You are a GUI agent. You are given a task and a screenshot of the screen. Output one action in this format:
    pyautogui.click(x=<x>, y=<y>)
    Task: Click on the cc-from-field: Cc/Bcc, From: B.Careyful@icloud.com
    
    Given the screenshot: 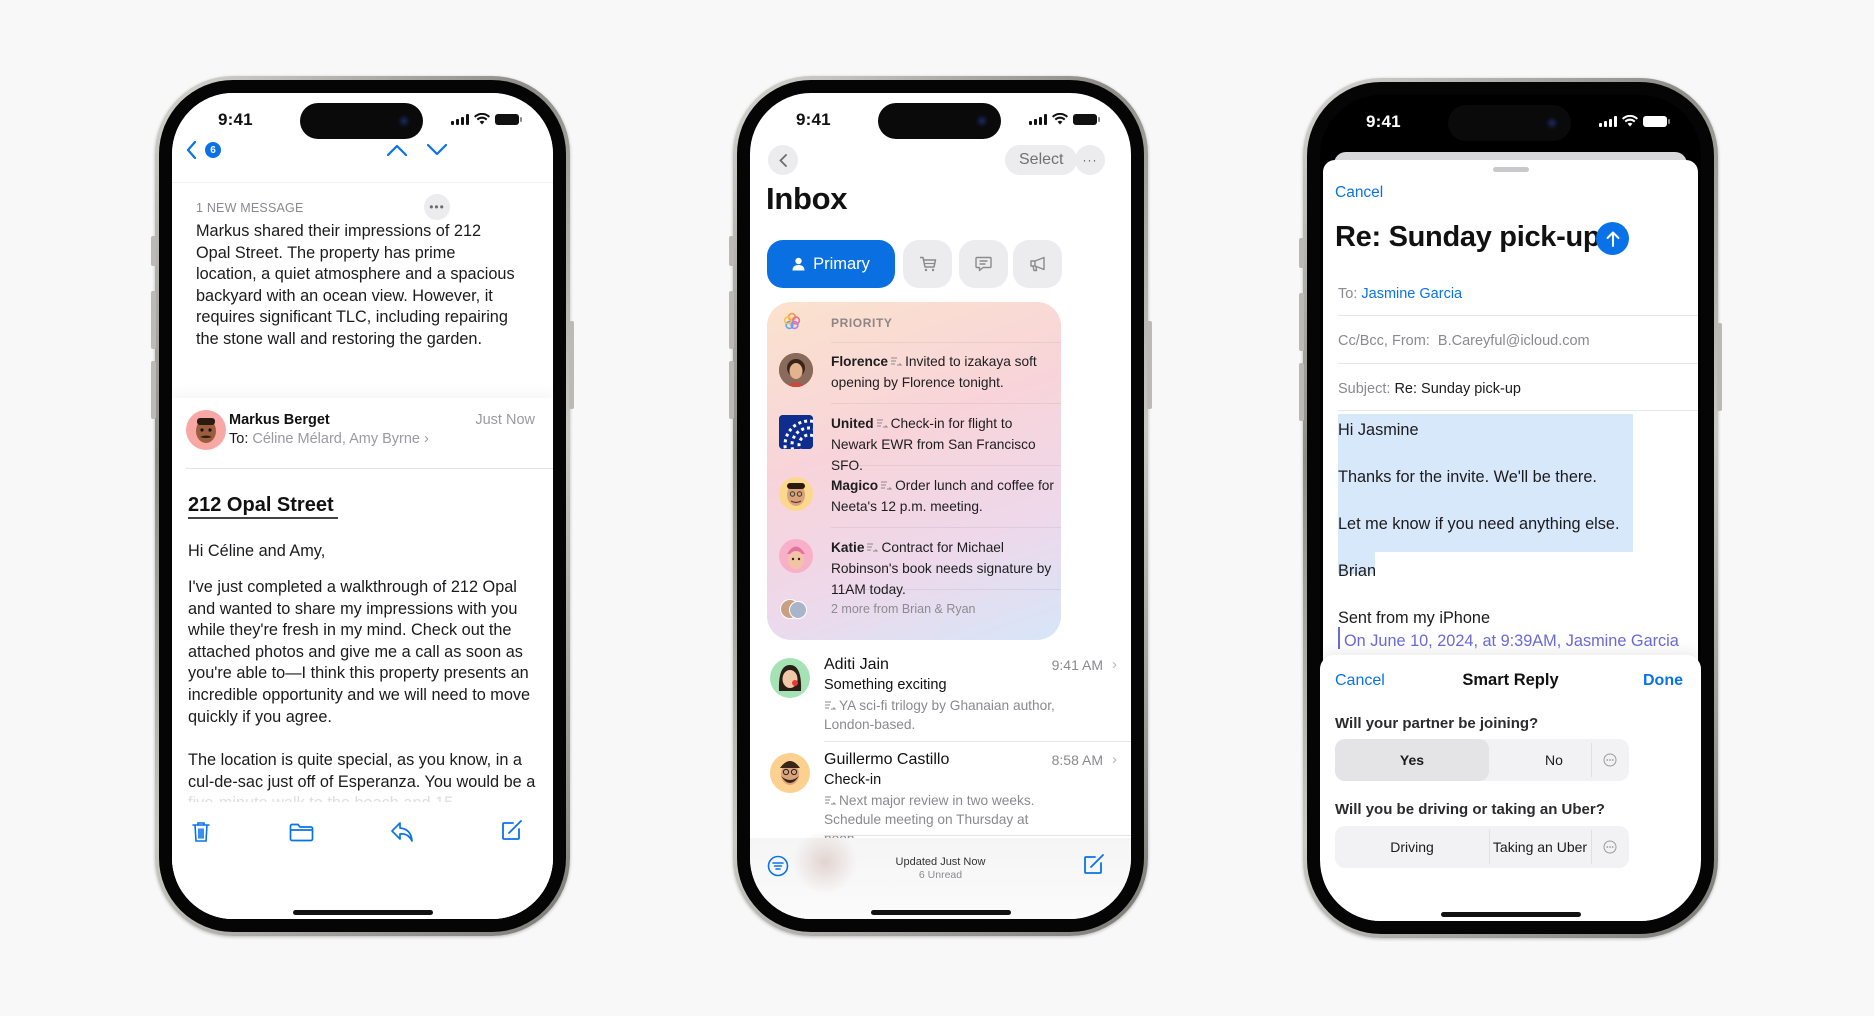 What is the action you would take?
    pyautogui.click(x=1518, y=341)
    